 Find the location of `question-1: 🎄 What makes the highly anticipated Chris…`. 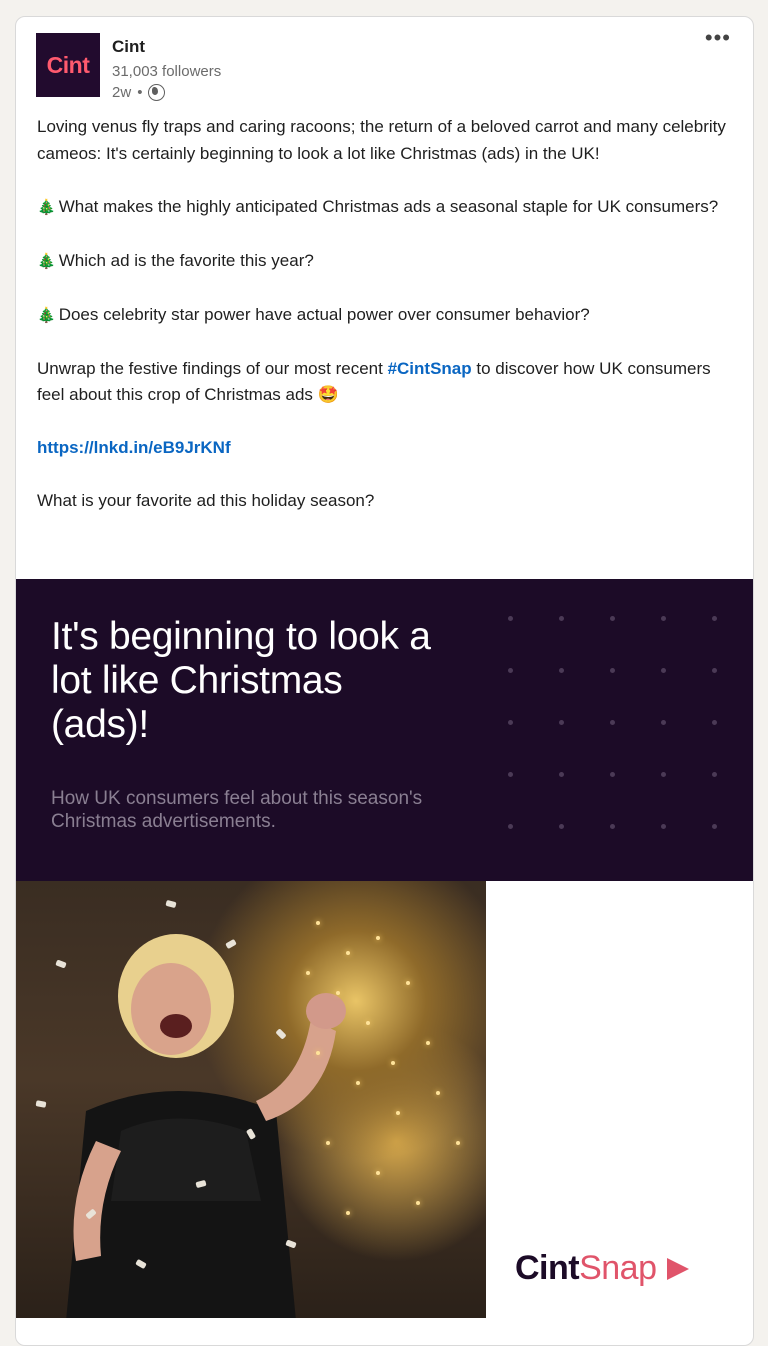

question-1: 🎄 What makes the highly anticipated Chris… is located at coordinates (378, 206).